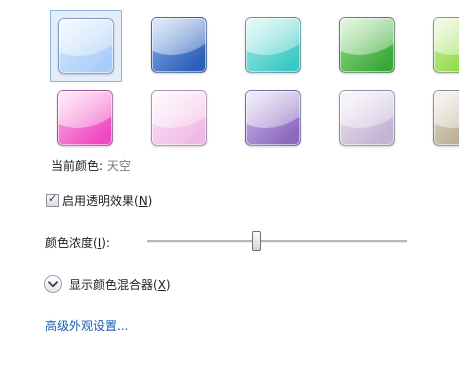 The image size is (459, 368). I want to click on color-swatch-blush, so click(180, 119).